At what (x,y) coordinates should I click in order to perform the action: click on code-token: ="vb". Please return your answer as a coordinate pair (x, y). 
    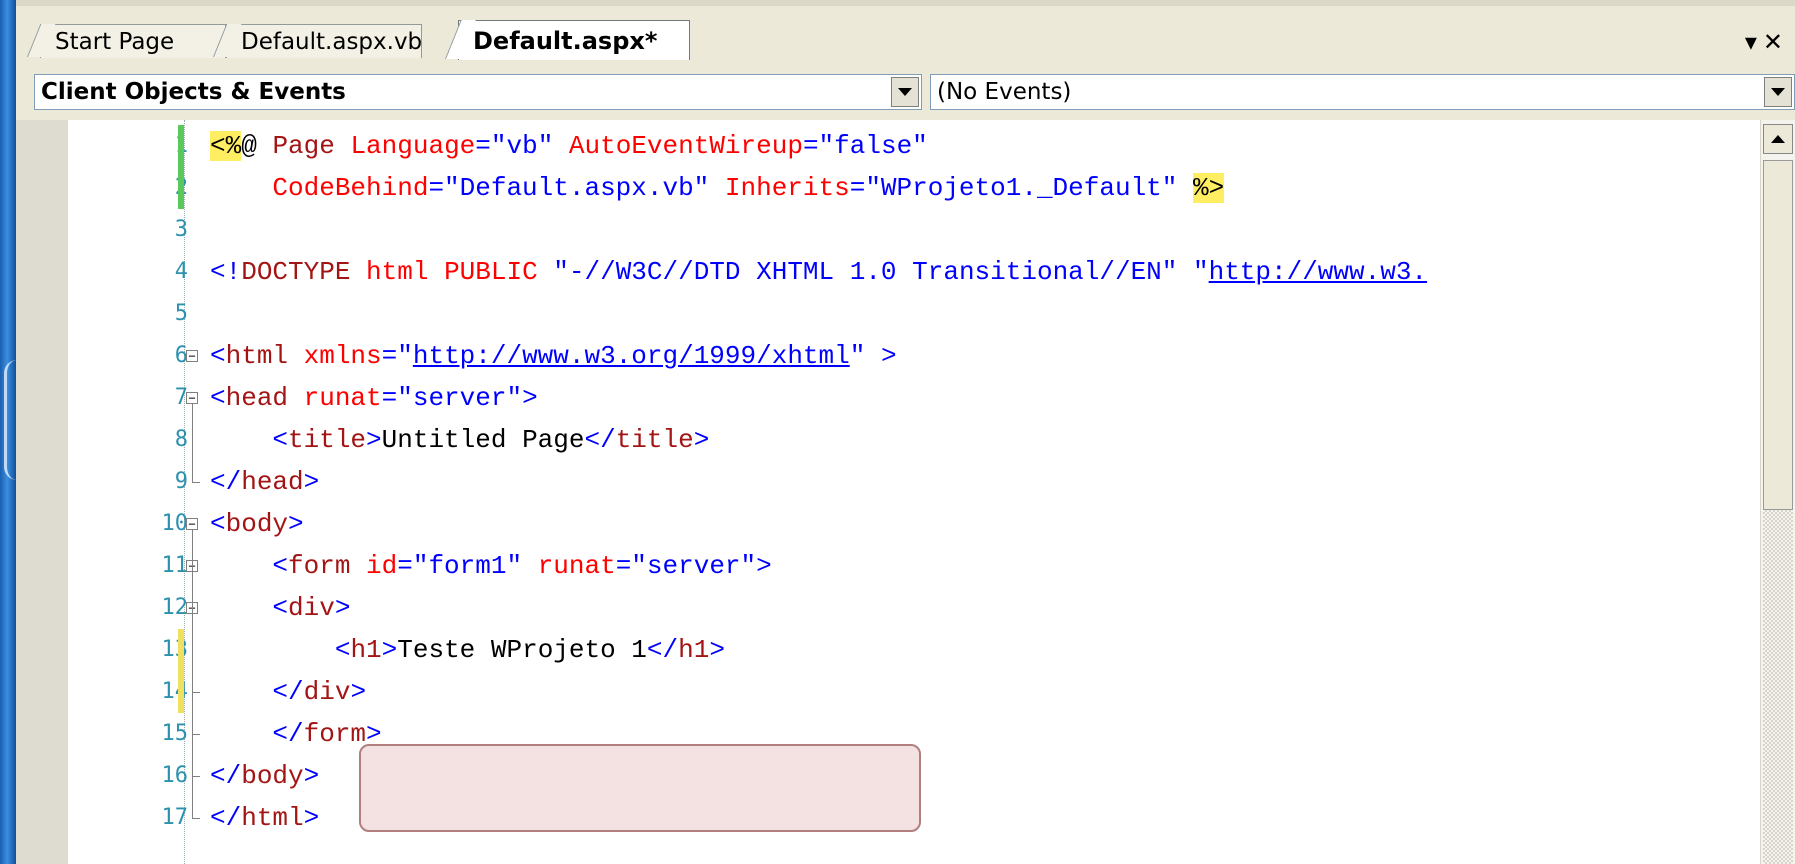
    Looking at the image, I should click on (522, 146).